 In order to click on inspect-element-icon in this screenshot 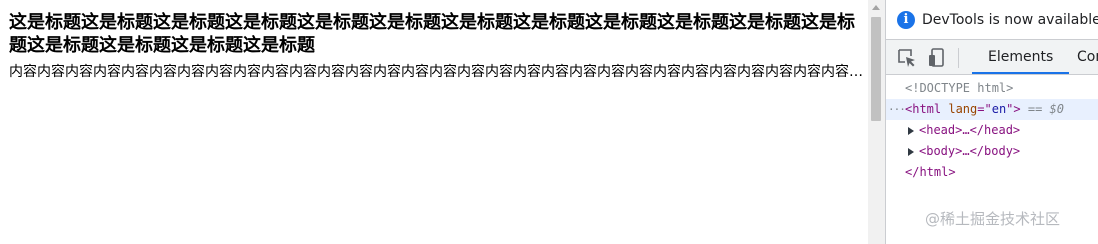, I will do `click(907, 58)`.